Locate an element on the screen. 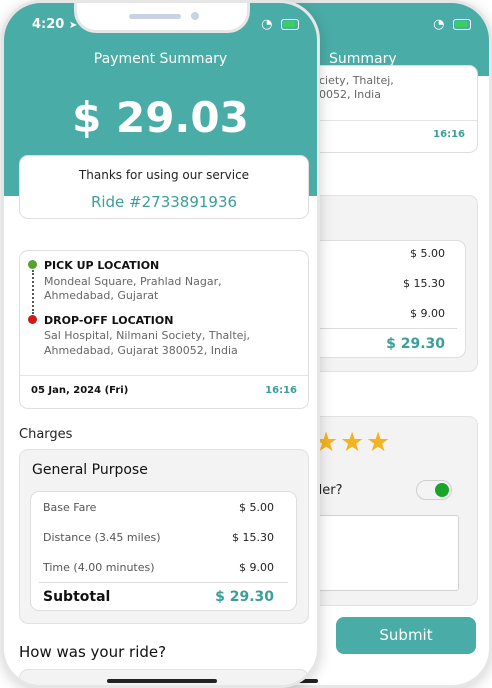  status-time: 4:20 ➤ is located at coordinates (54, 24).